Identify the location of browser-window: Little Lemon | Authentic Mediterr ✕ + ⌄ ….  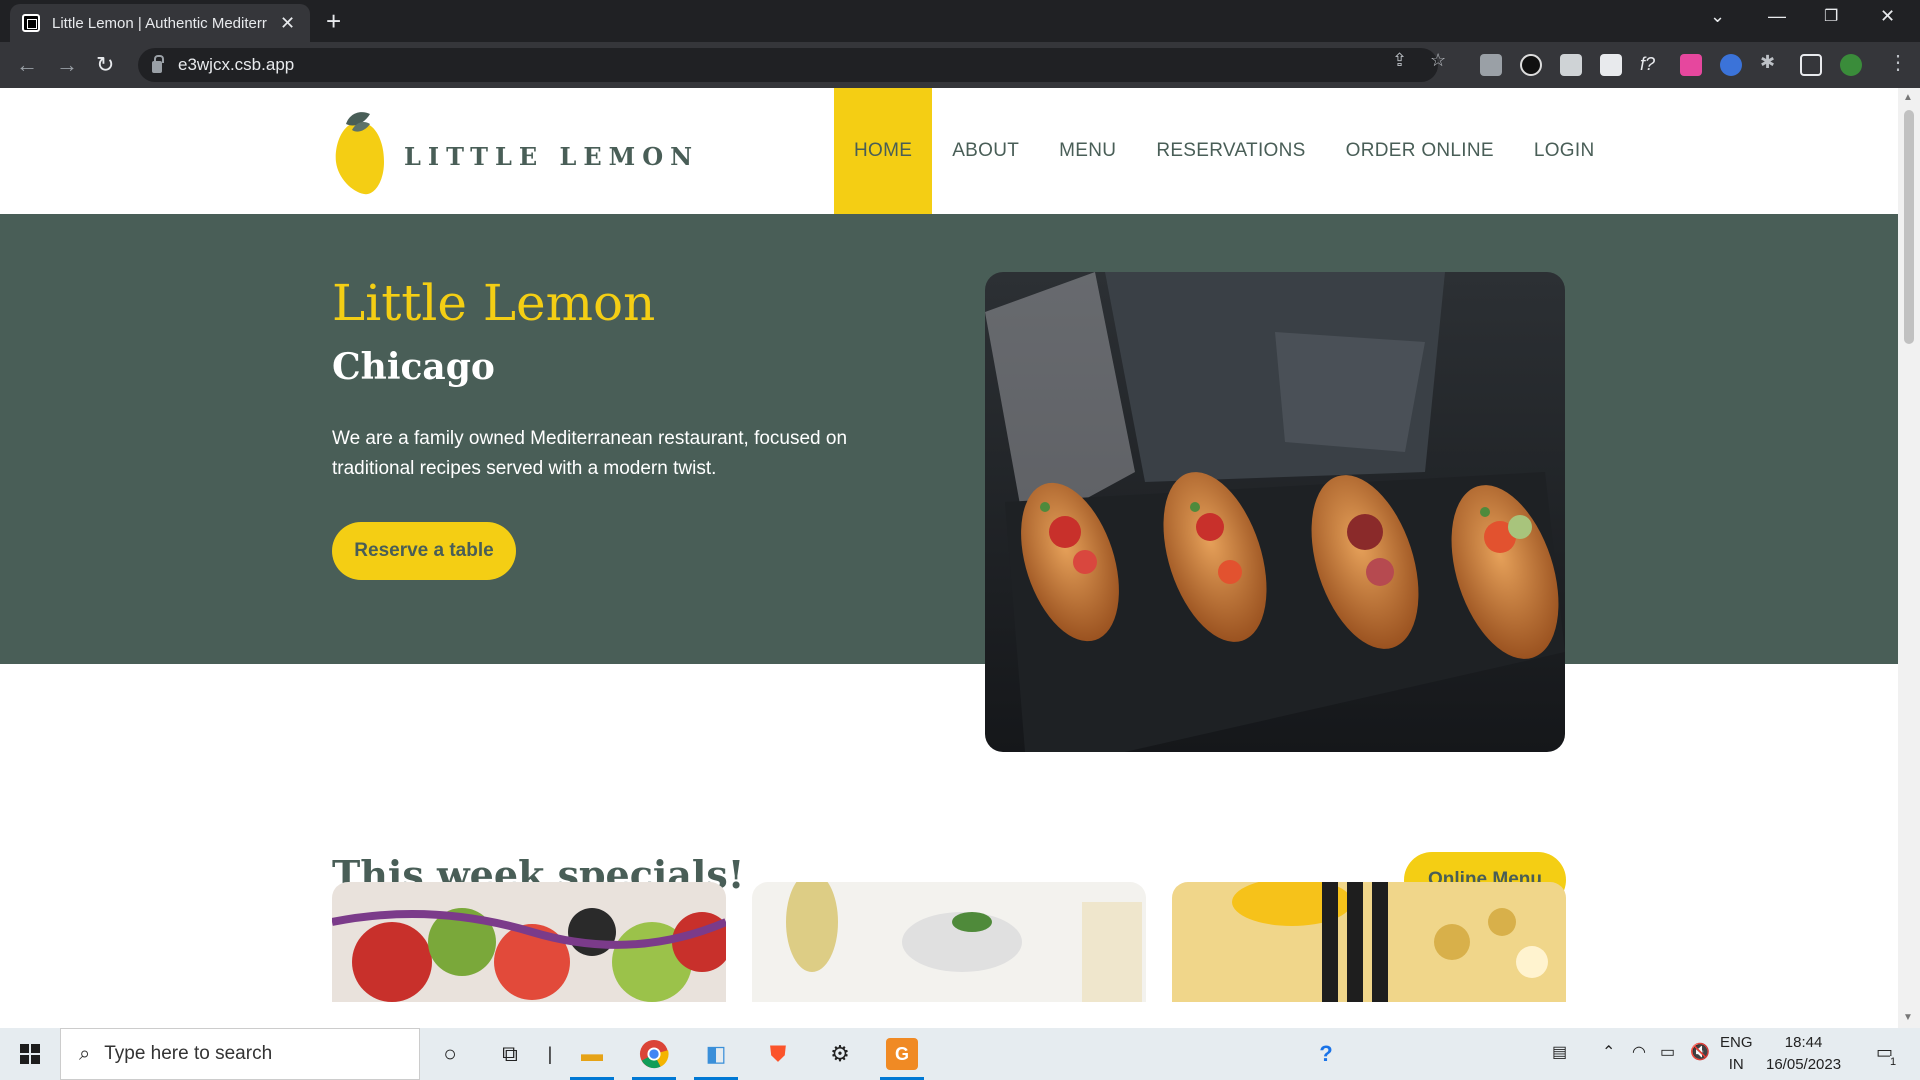
(960, 44).